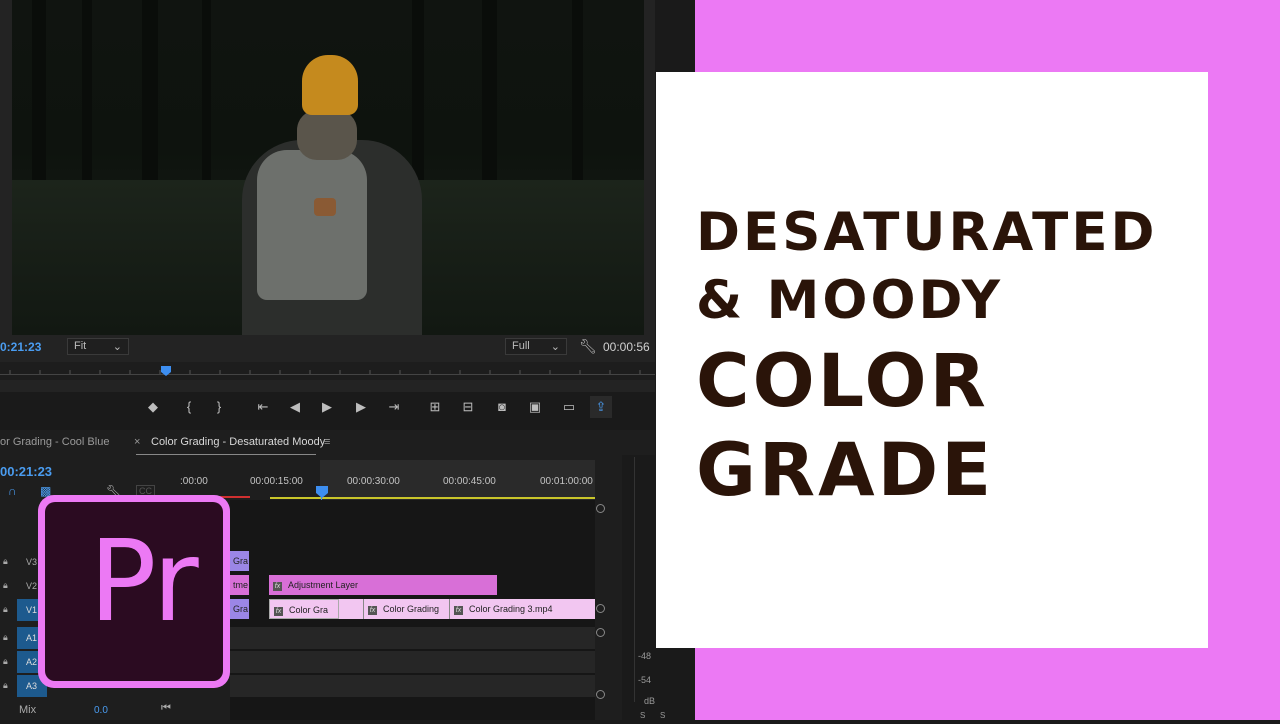 The image size is (1280, 724). Describe the element at coordinates (502, 407) in the screenshot. I see `camera-icon: ◙` at that location.